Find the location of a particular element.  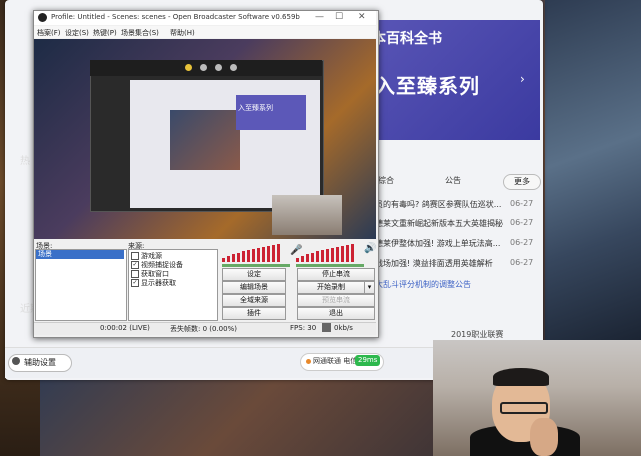

game-background-right is located at coordinates (593, 170).